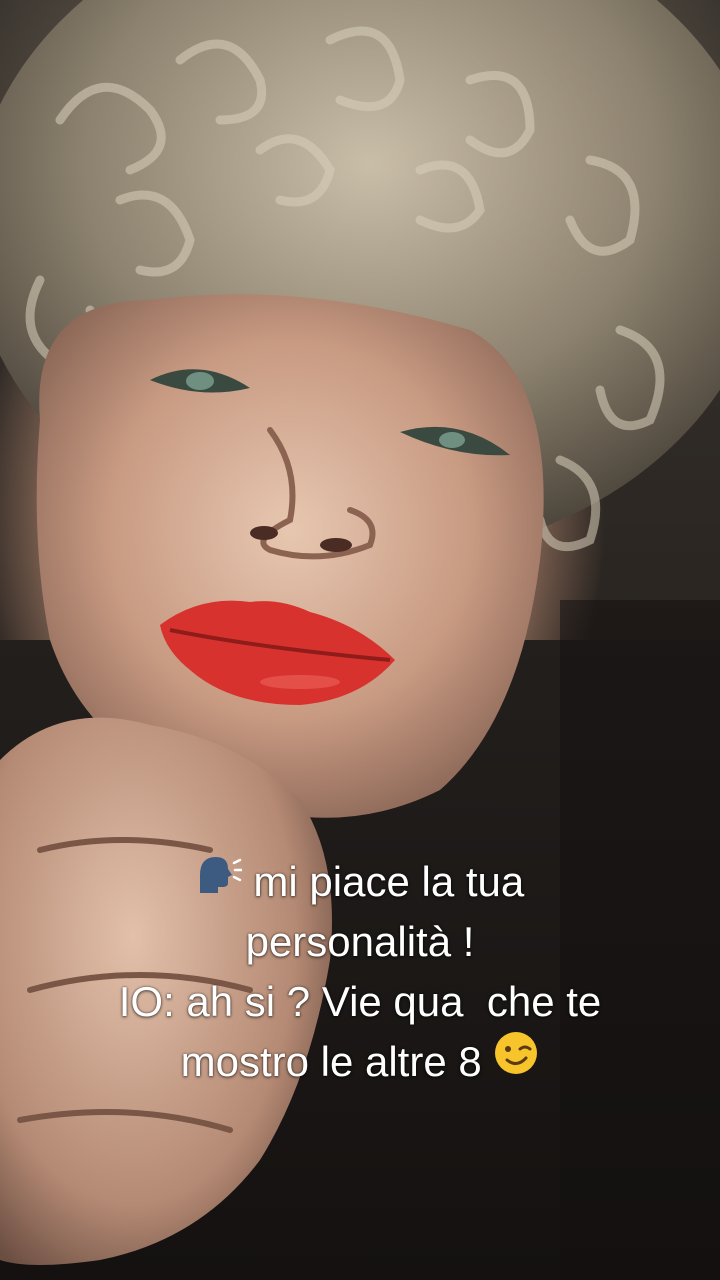 The image size is (720, 1280). I want to click on winking-face-icon, so click(516, 1061).